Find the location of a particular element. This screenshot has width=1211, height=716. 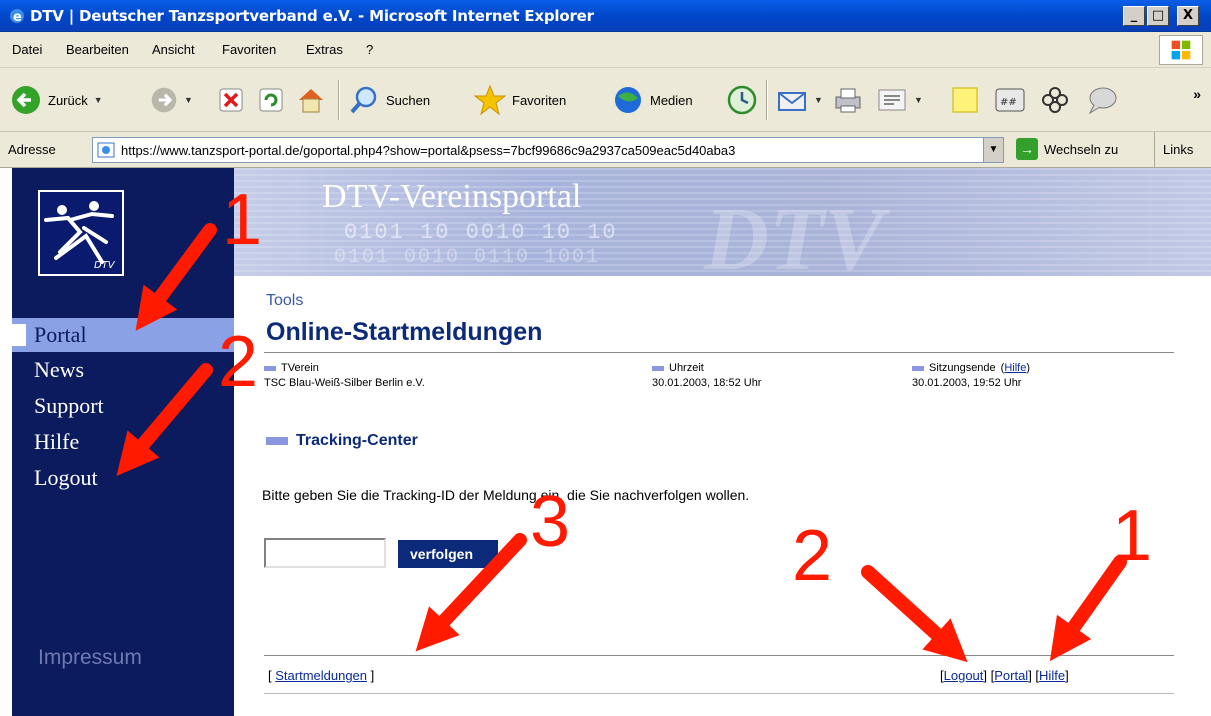

info-label-verein: TVerein is located at coordinates (291, 368).